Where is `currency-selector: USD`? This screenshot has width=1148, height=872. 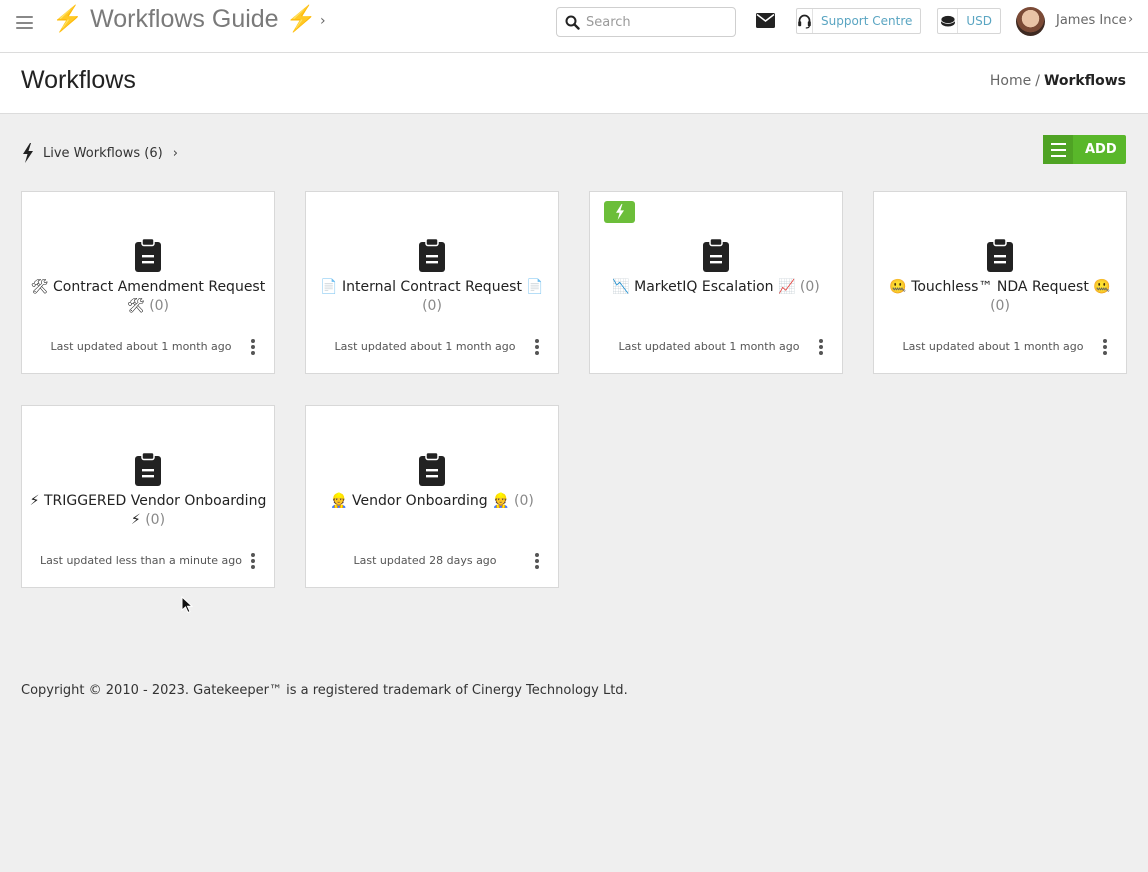
currency-selector: USD is located at coordinates (969, 21).